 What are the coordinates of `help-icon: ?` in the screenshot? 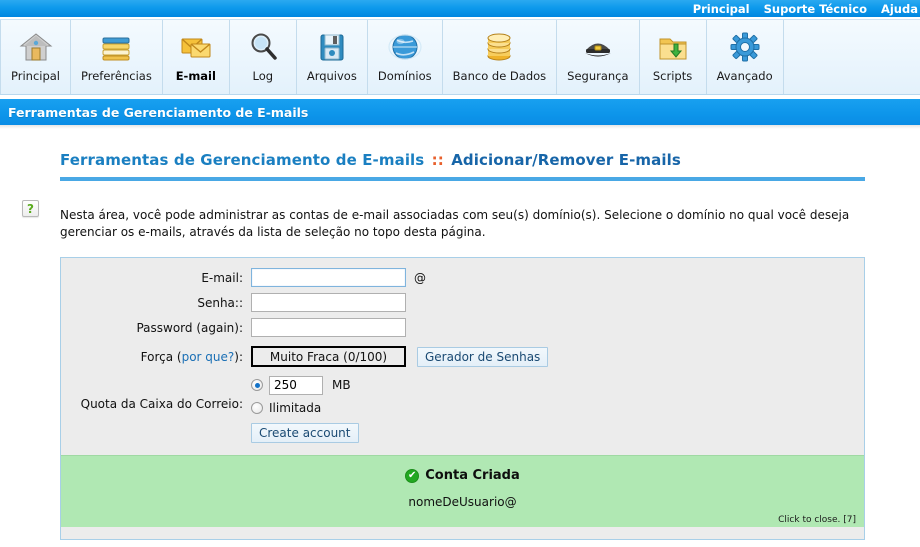 It's located at (30, 208).